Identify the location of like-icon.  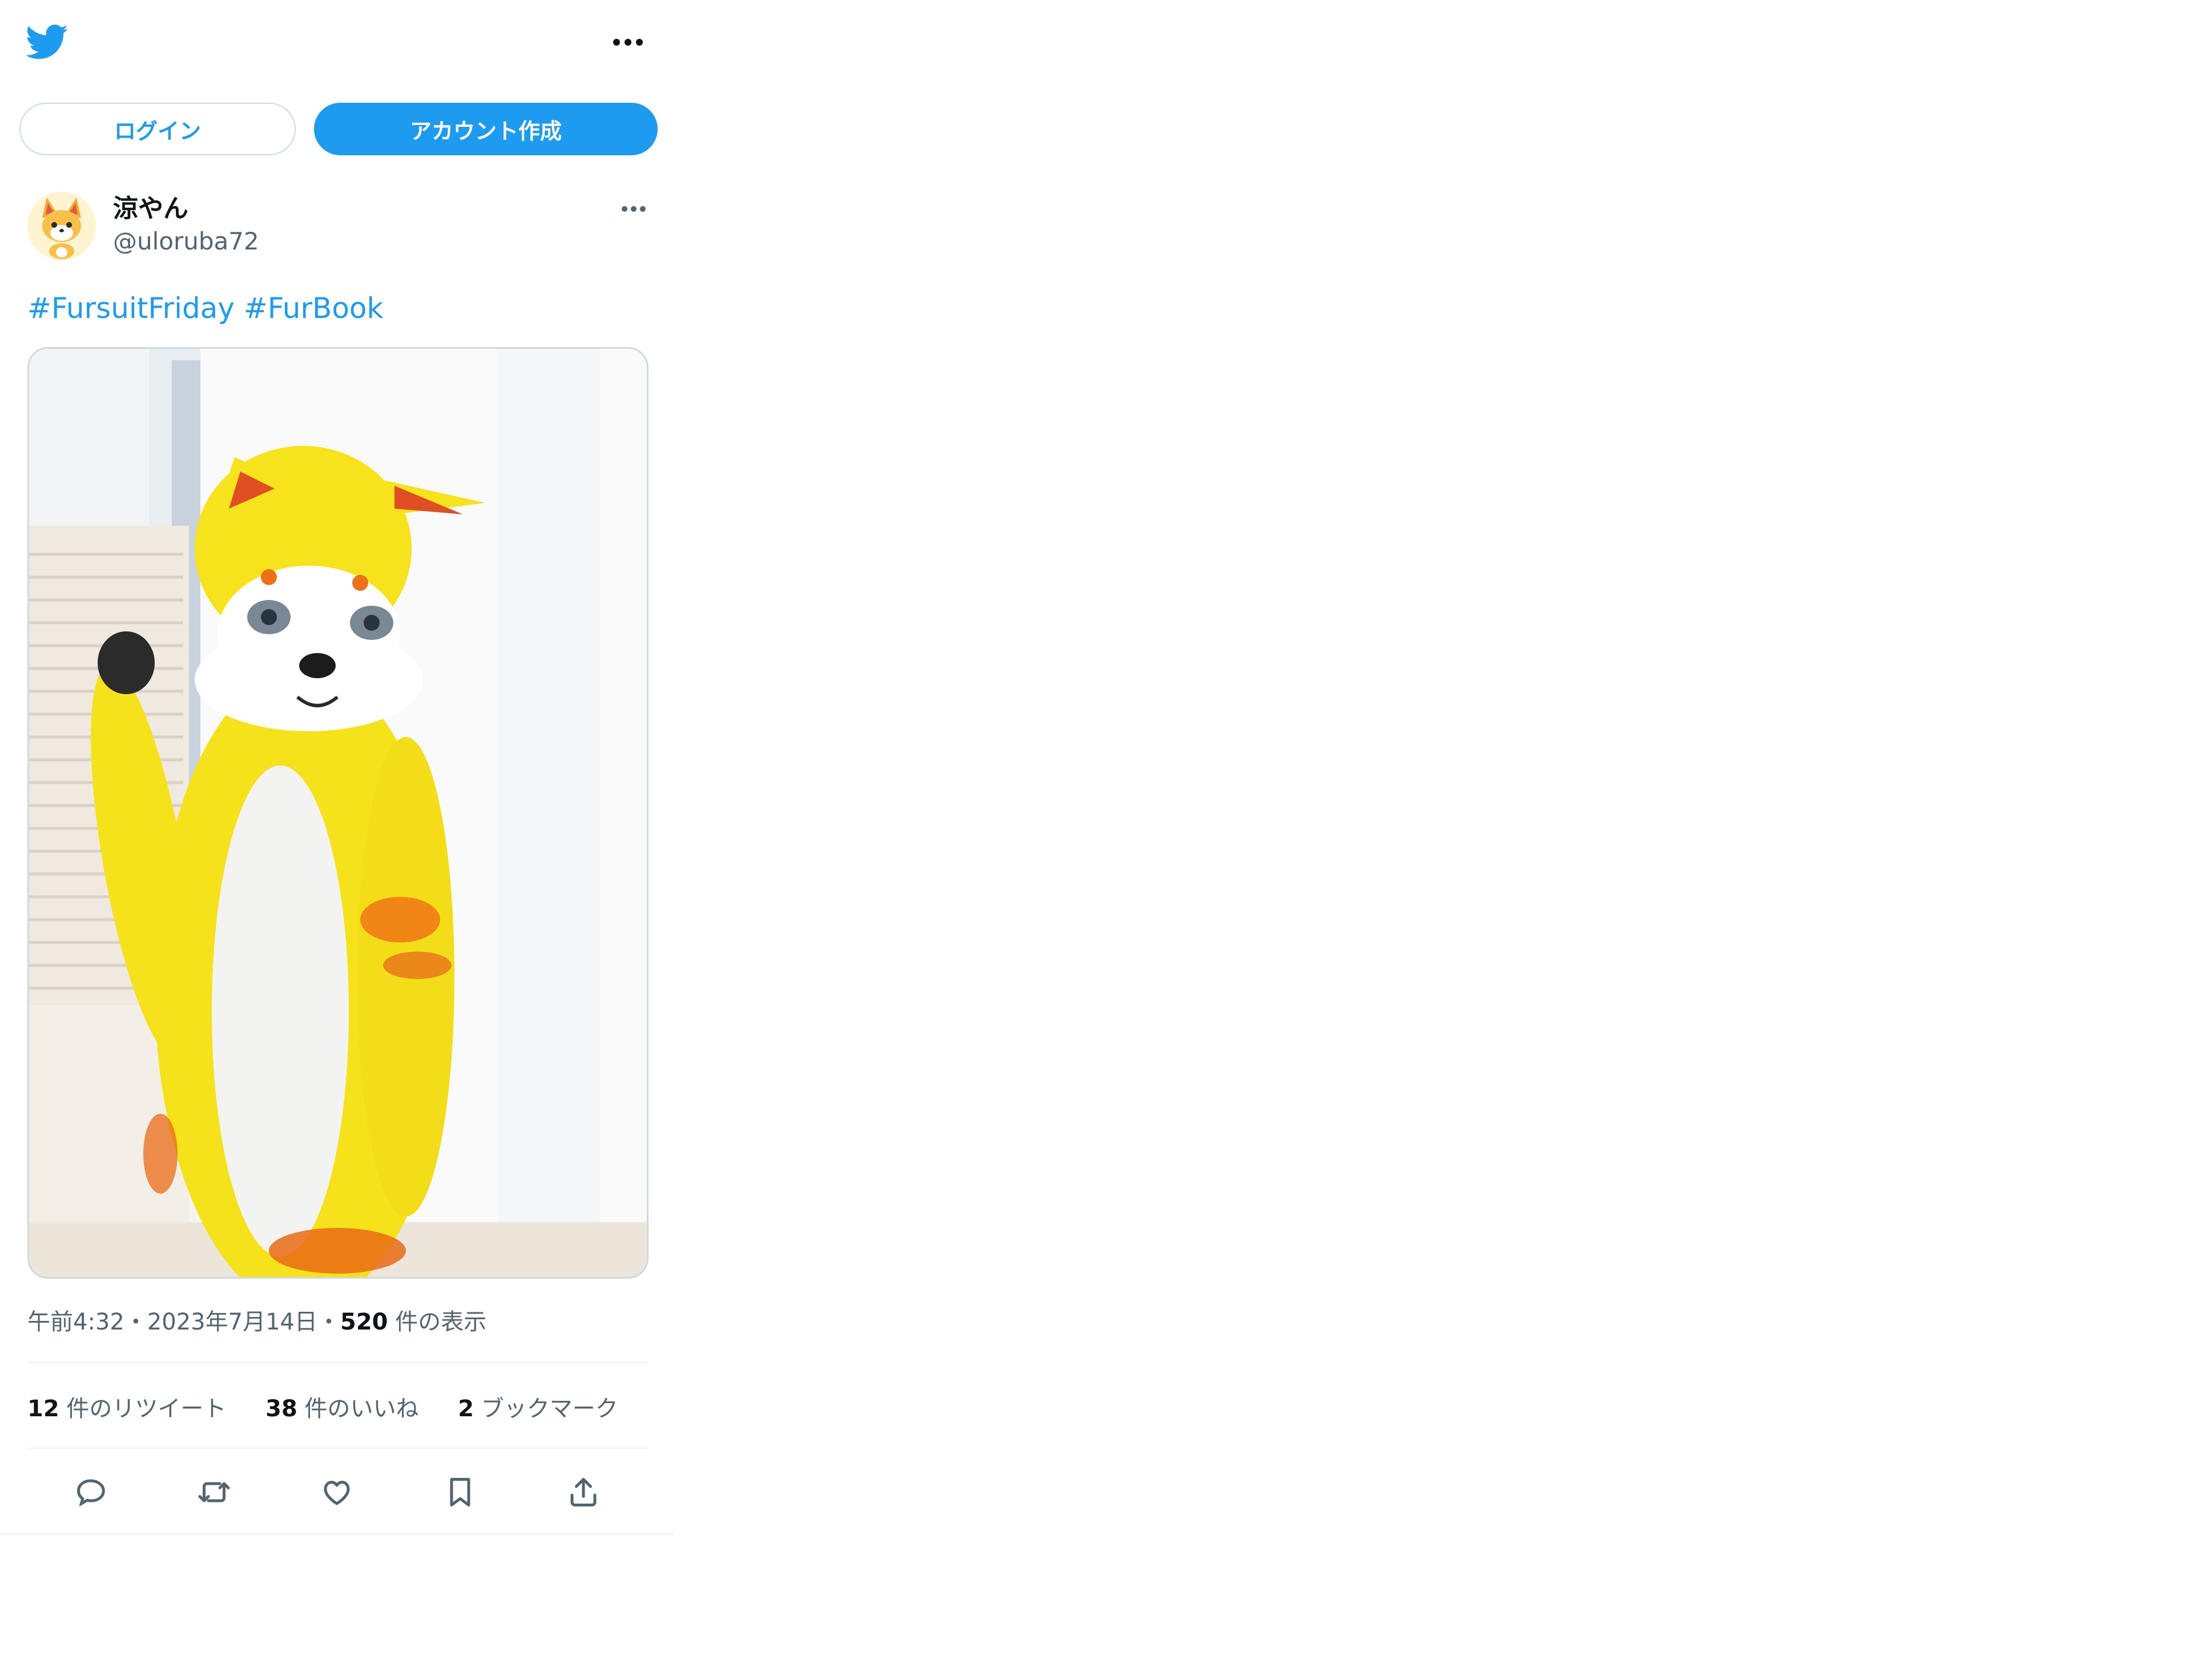
(337, 1492).